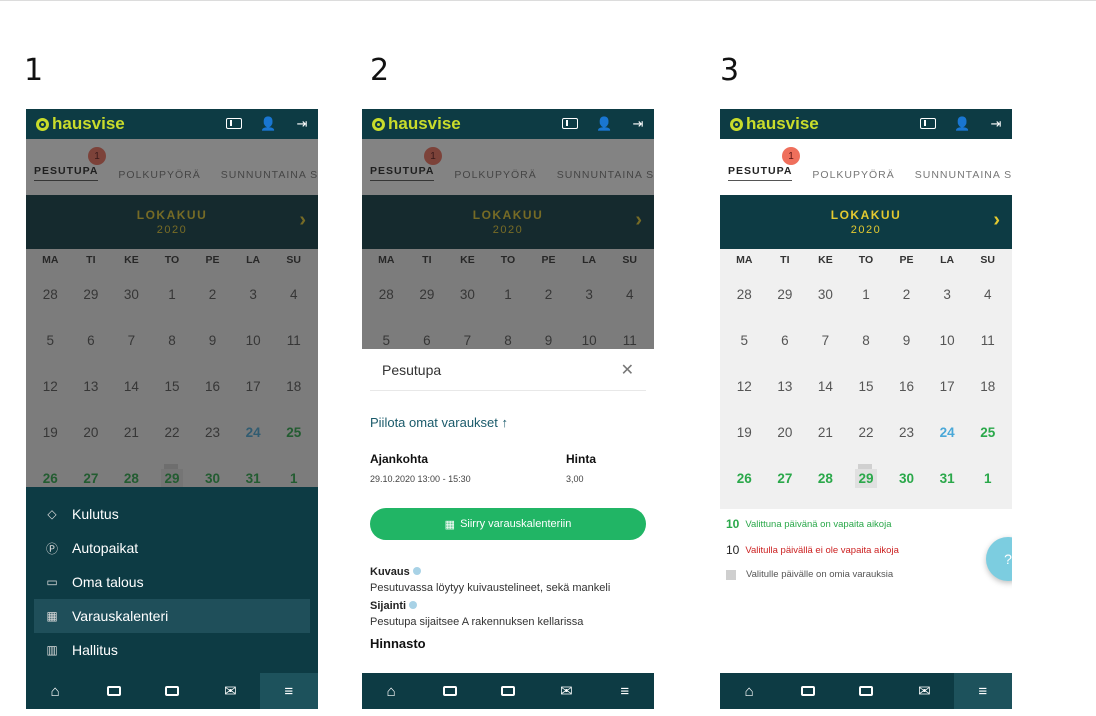  What do you see at coordinates (172, 514) in the screenshot?
I see `menu-item-kulutus: ◇ Kulutus` at bounding box center [172, 514].